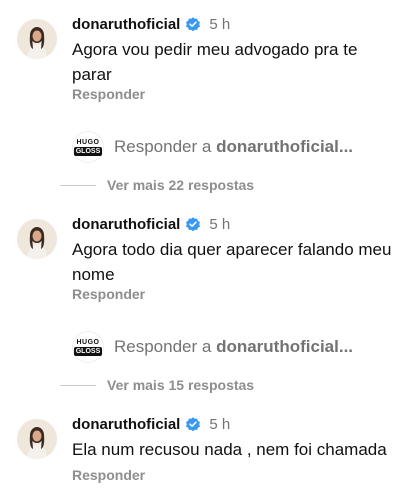 The width and height of the screenshot is (403, 499). I want to click on comment-text: Ela num recusou nada , nem foi chamada, so click(229, 449).